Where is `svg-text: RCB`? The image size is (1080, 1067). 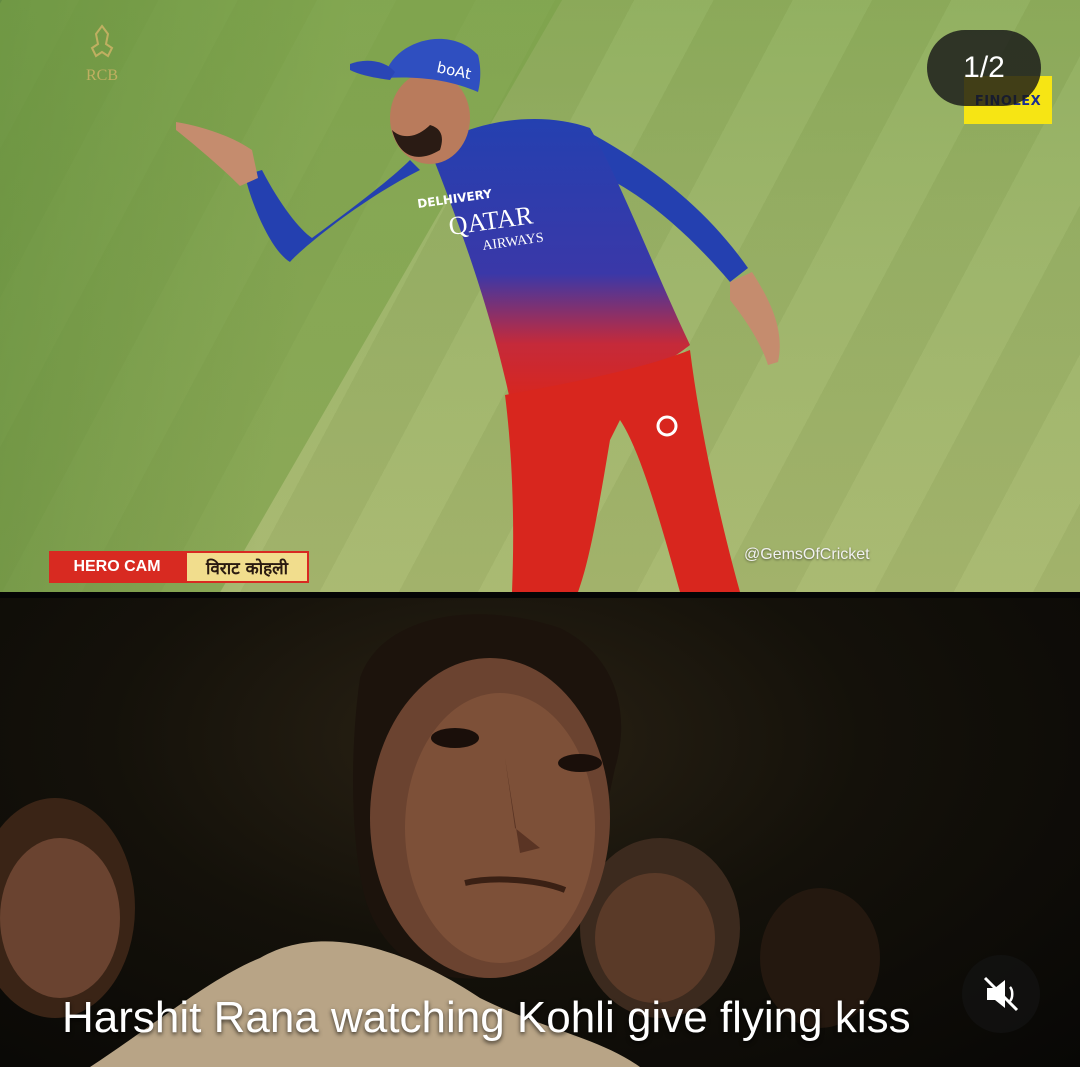 svg-text: RCB is located at coordinates (102, 75).